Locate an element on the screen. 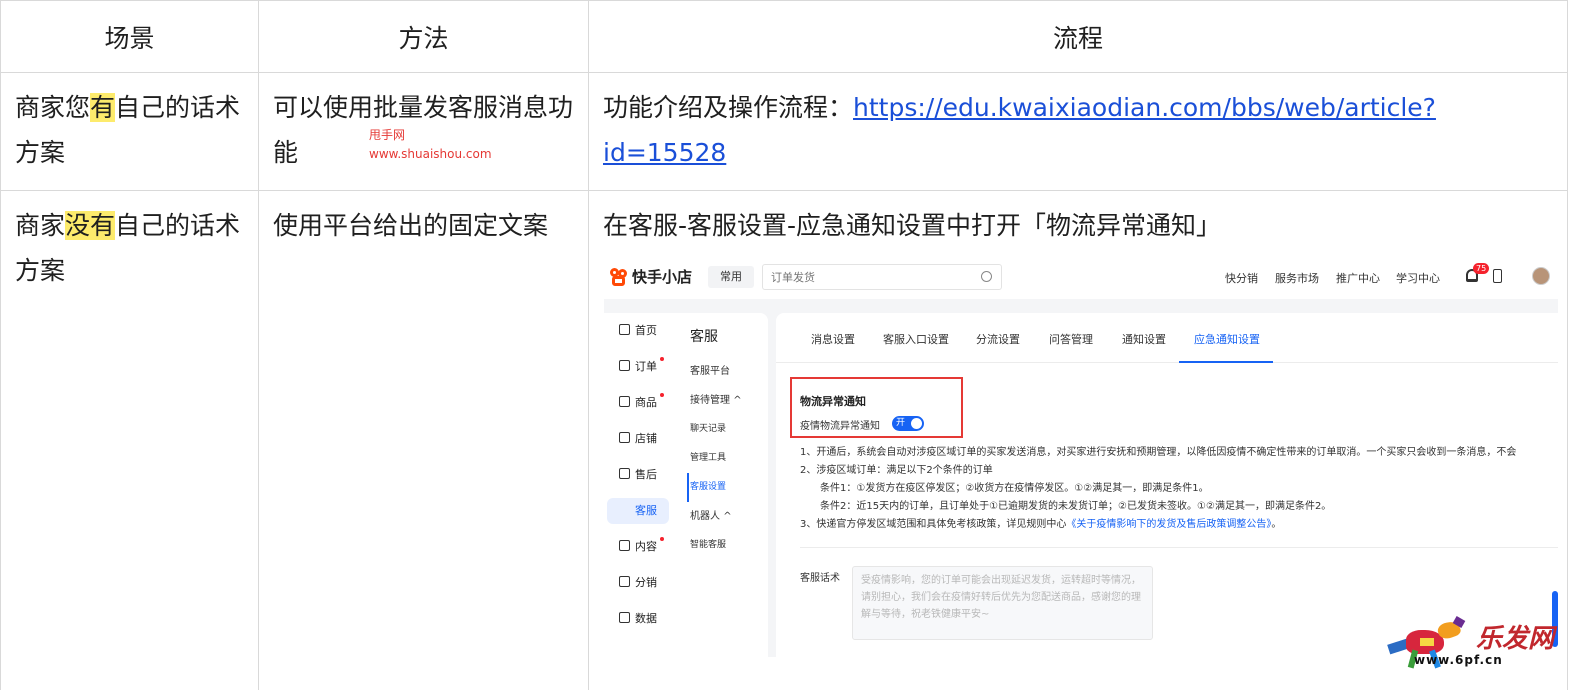 The image size is (1592, 690). order-icon is located at coordinates (624, 365).